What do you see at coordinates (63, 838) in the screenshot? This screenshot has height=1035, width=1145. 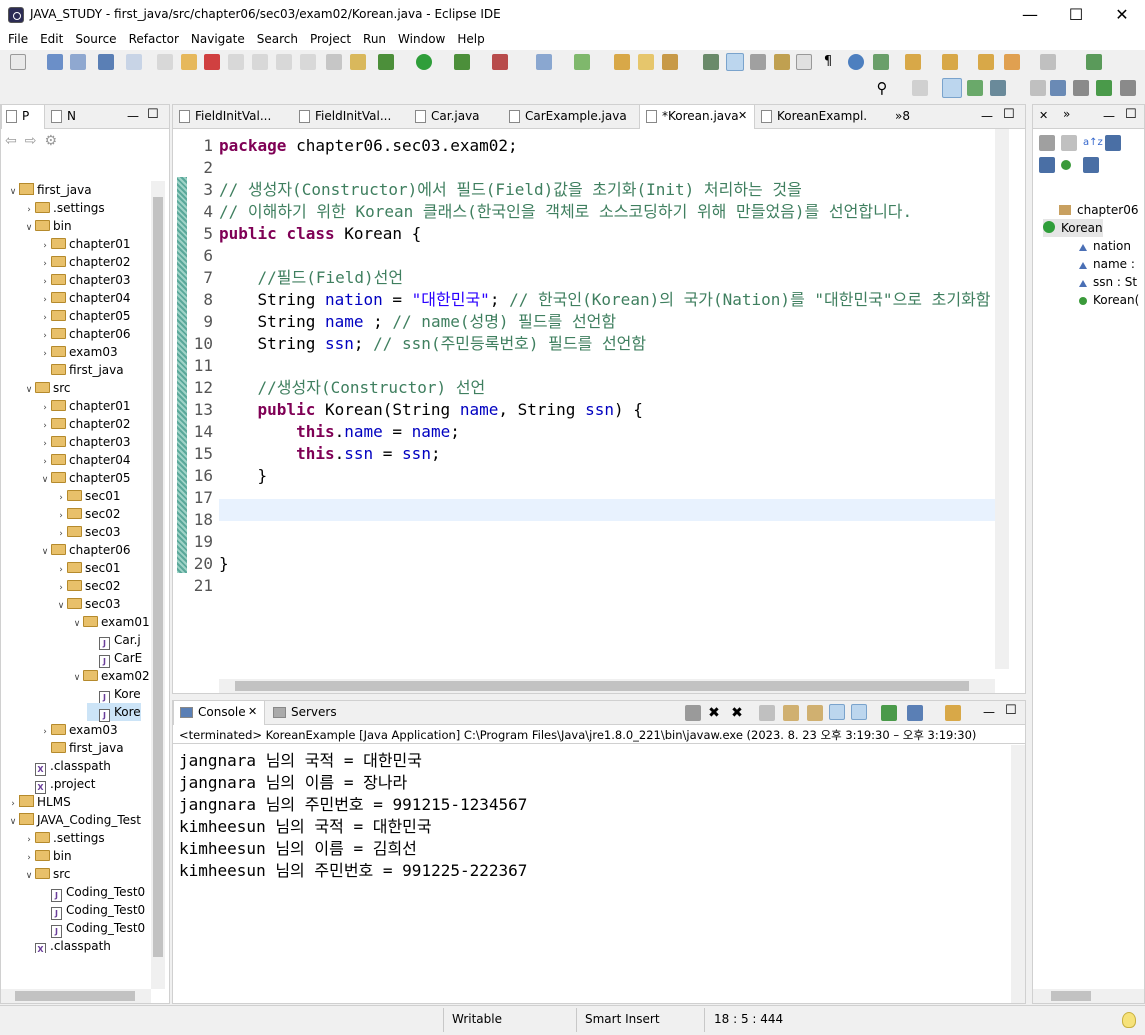 I see `tree-item: › .settings` at bounding box center [63, 838].